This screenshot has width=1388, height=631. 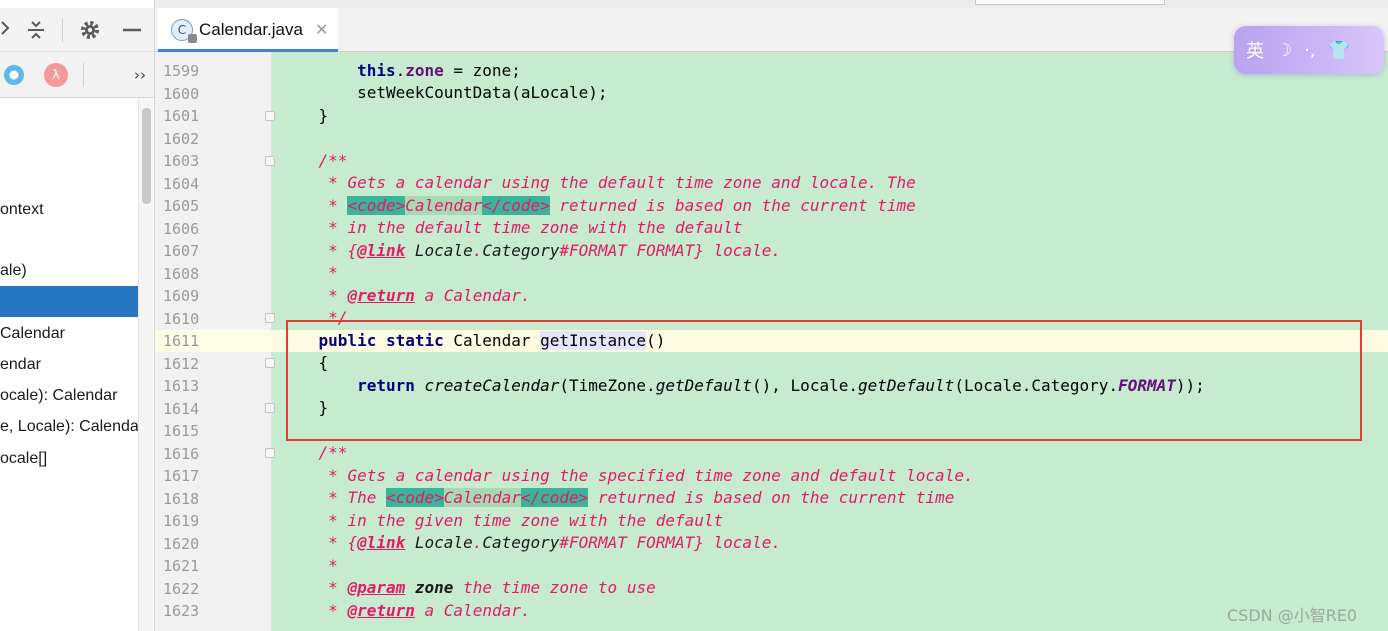 I want to click on tab-label: Calendar.java, so click(x=251, y=29).